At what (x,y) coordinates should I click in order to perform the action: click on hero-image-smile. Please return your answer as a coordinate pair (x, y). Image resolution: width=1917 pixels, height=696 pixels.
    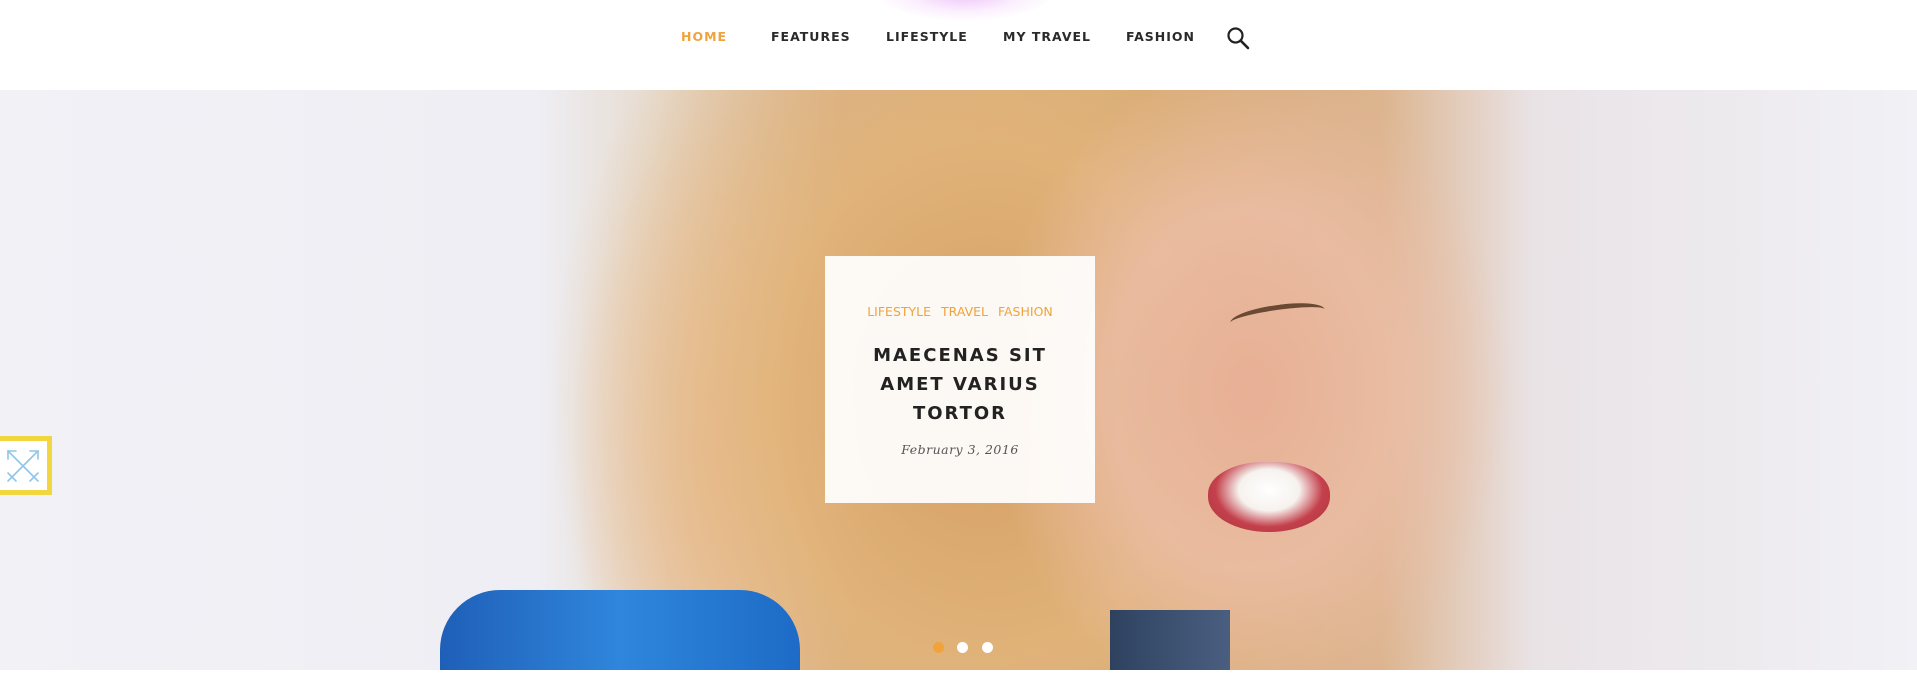
    Looking at the image, I should click on (1269, 497).